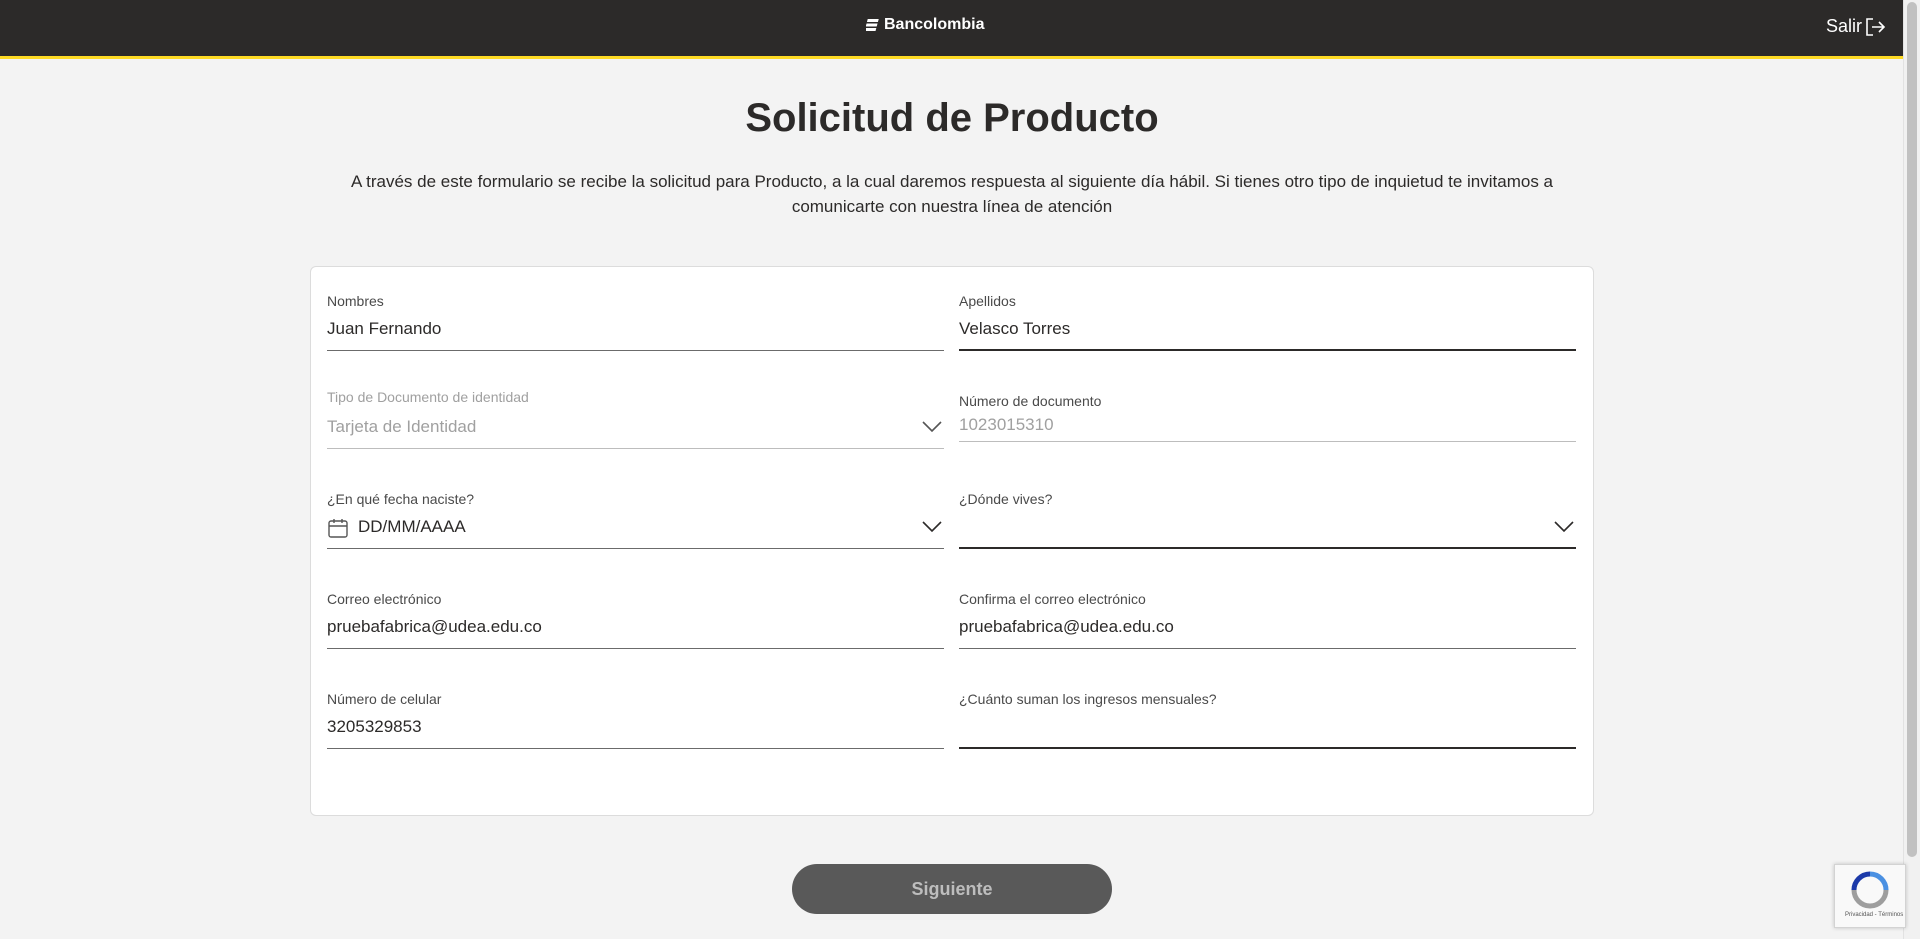  Describe the element at coordinates (1014, 329) in the screenshot. I see `apellidos-value: Velasco Torres` at that location.